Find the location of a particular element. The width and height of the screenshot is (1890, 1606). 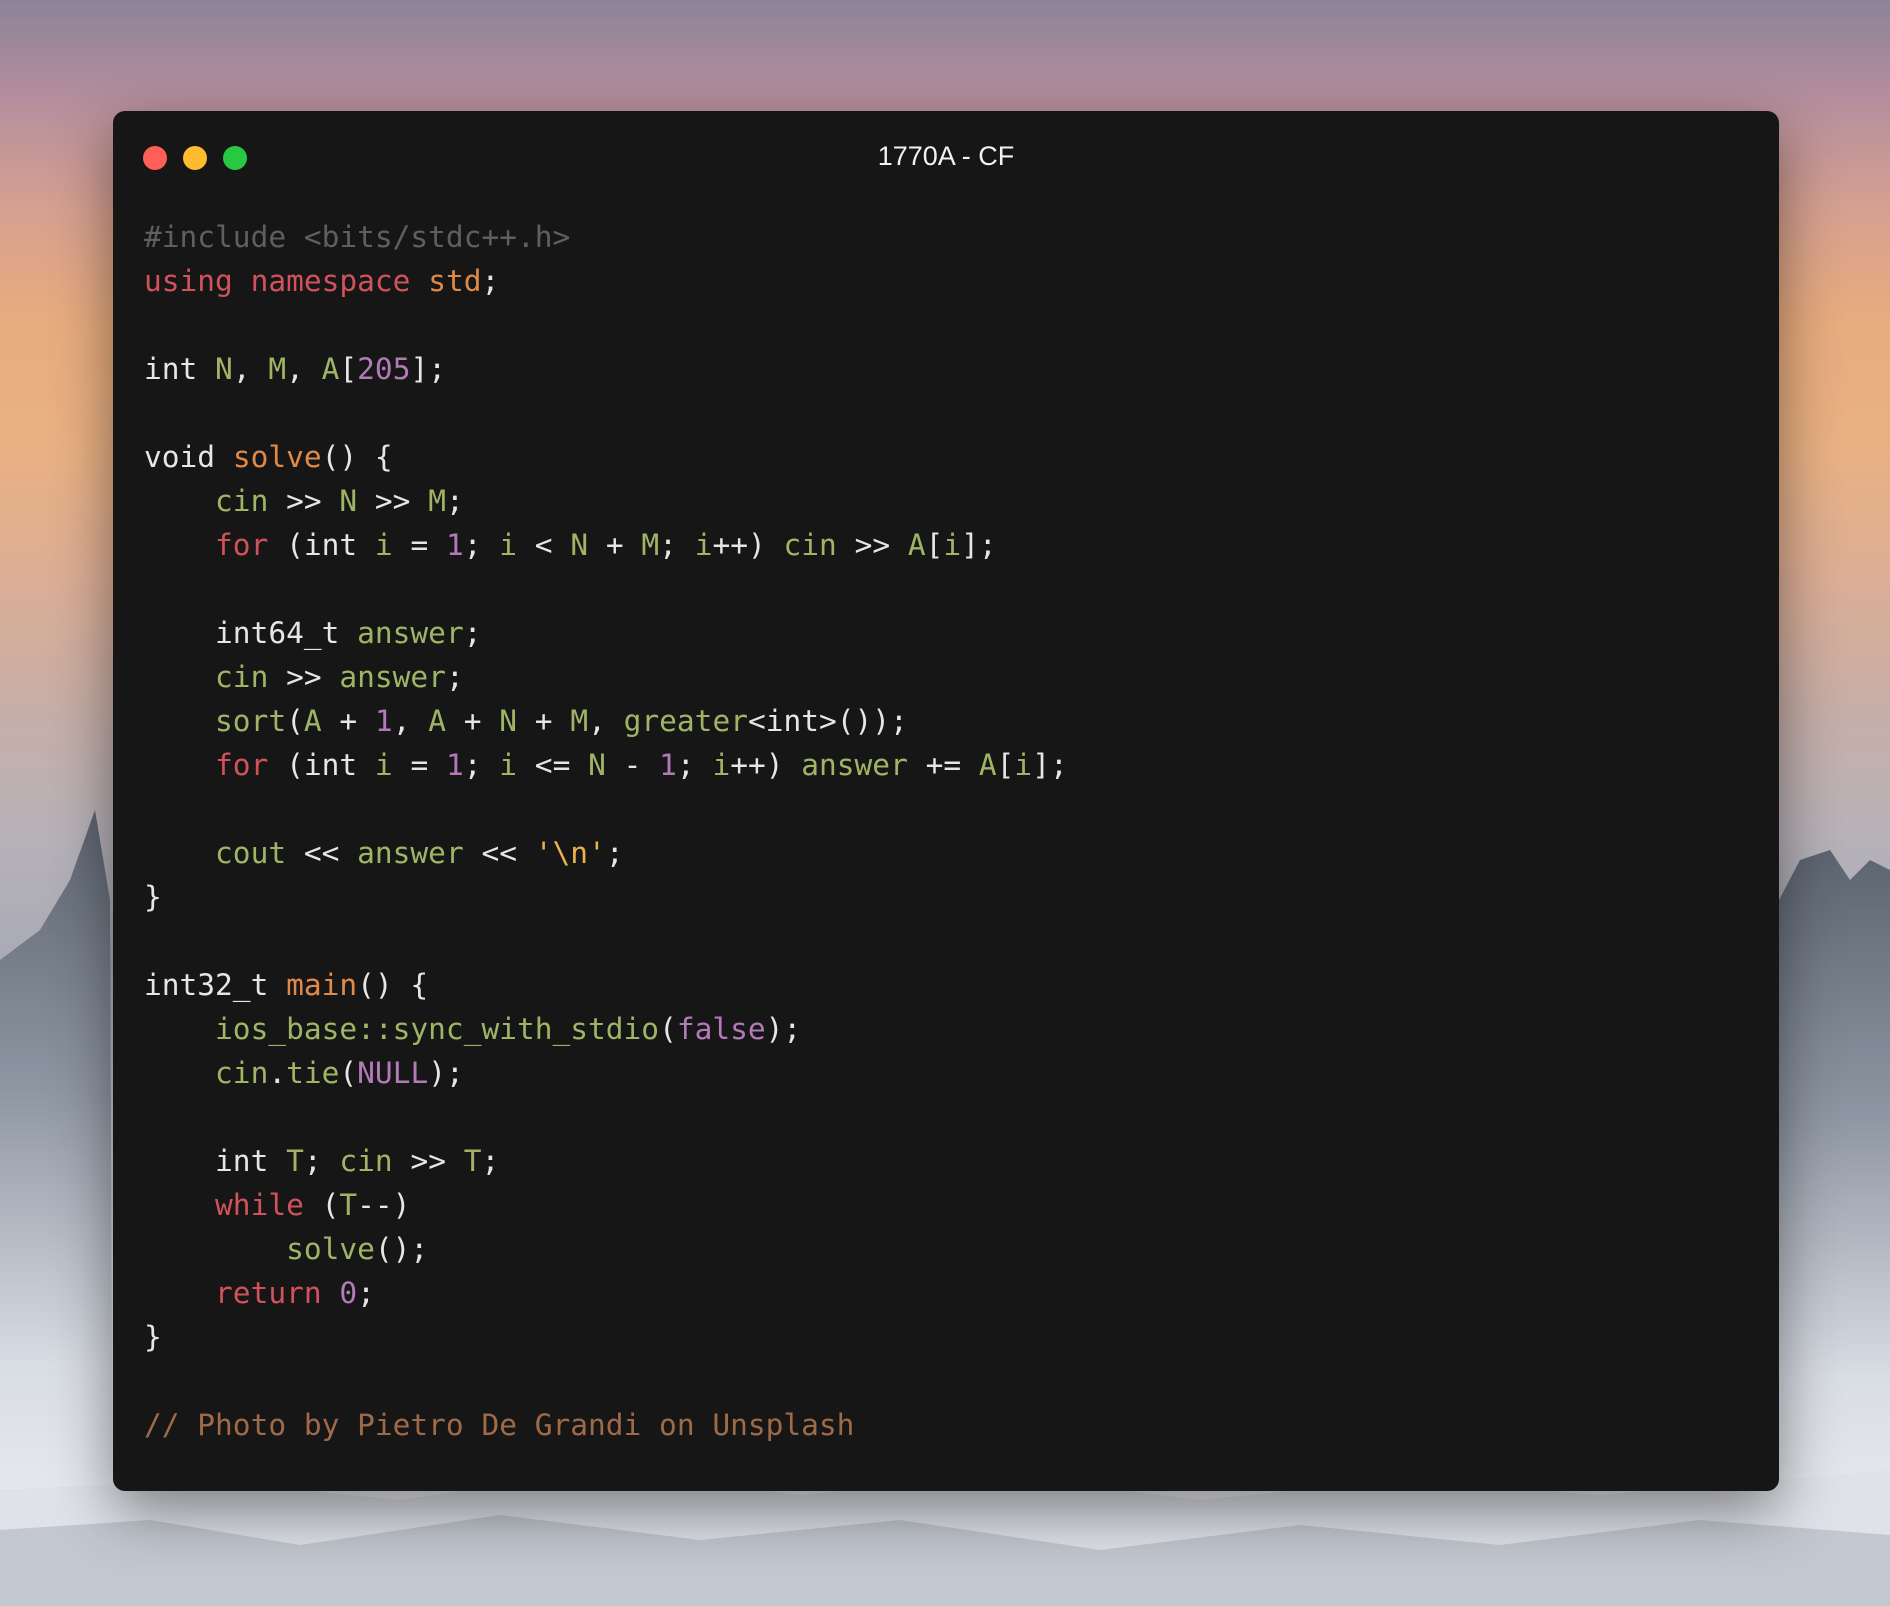

code-token: 205 is located at coordinates (384, 369).